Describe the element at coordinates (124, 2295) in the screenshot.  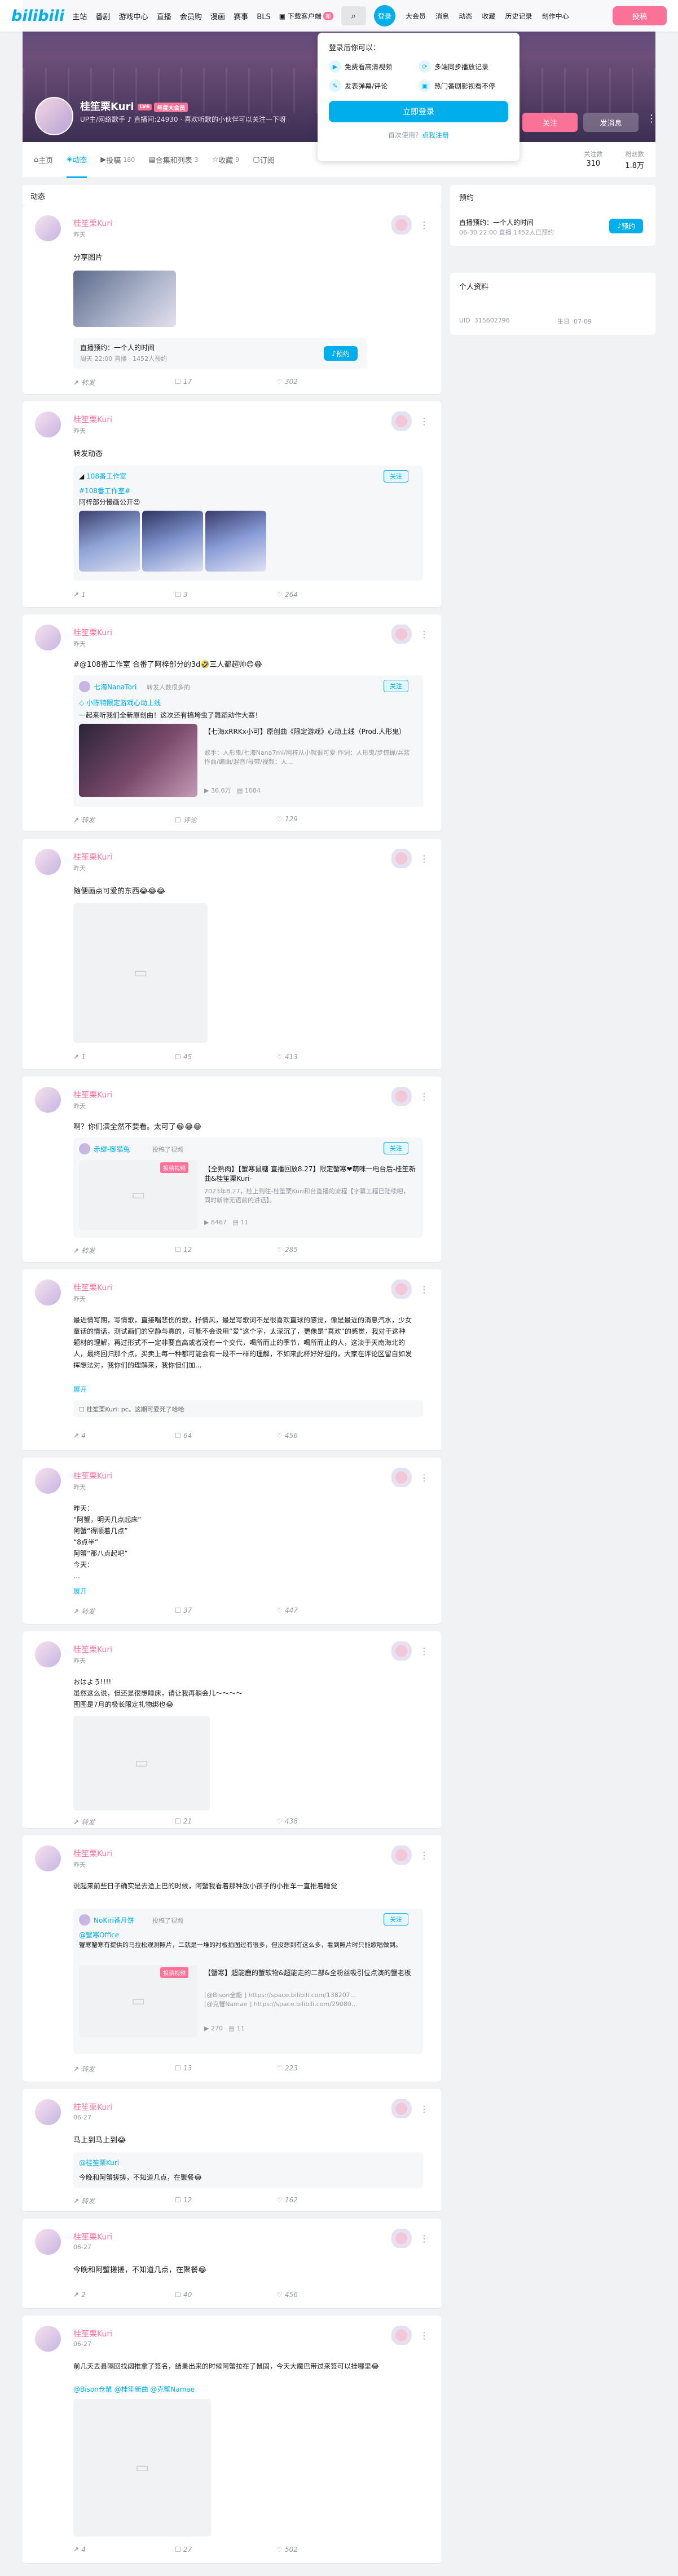
I see `share-button: ↗ 2` at that location.